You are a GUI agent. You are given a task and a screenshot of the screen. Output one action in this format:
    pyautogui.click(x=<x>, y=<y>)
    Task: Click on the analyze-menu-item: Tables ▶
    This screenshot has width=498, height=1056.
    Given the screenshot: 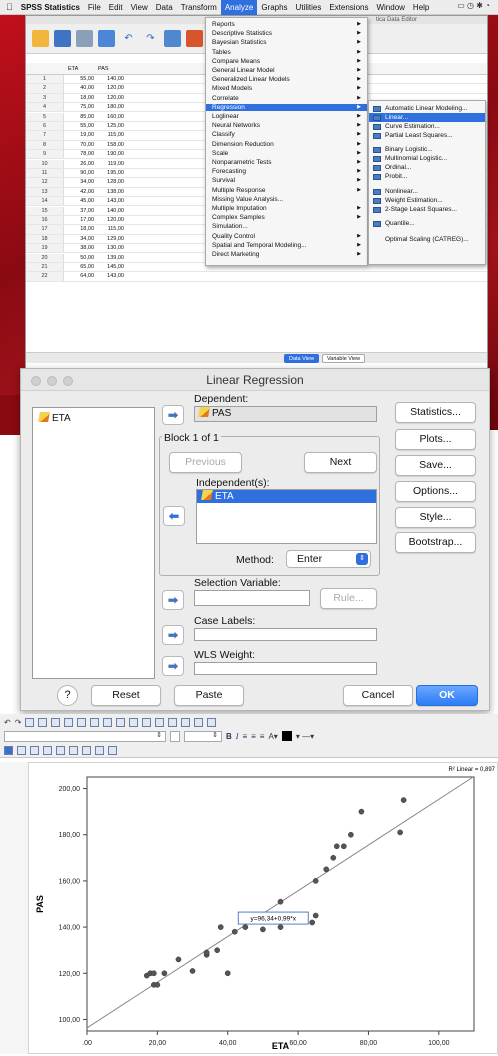 What is the action you would take?
    pyautogui.click(x=286, y=52)
    